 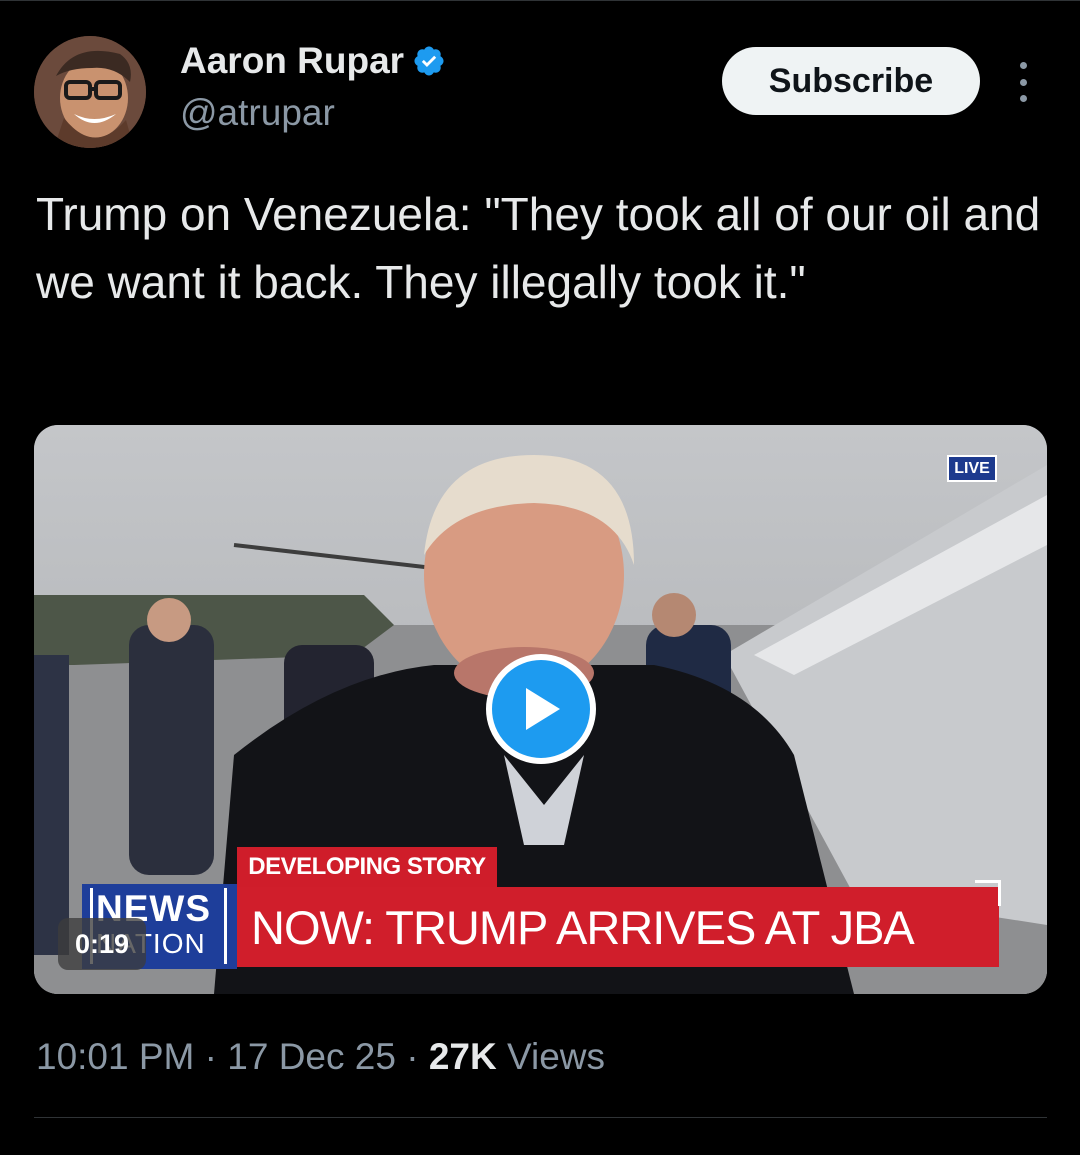 I want to click on author-name: Aaron Rupar, so click(x=292, y=61).